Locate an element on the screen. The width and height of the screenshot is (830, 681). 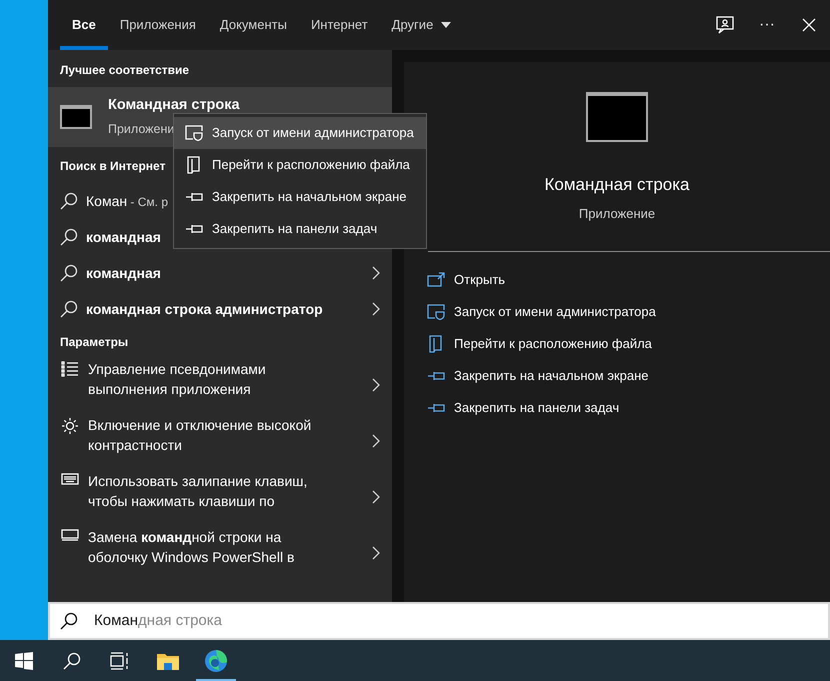
preview-title: Командная строка is located at coordinates (617, 185).